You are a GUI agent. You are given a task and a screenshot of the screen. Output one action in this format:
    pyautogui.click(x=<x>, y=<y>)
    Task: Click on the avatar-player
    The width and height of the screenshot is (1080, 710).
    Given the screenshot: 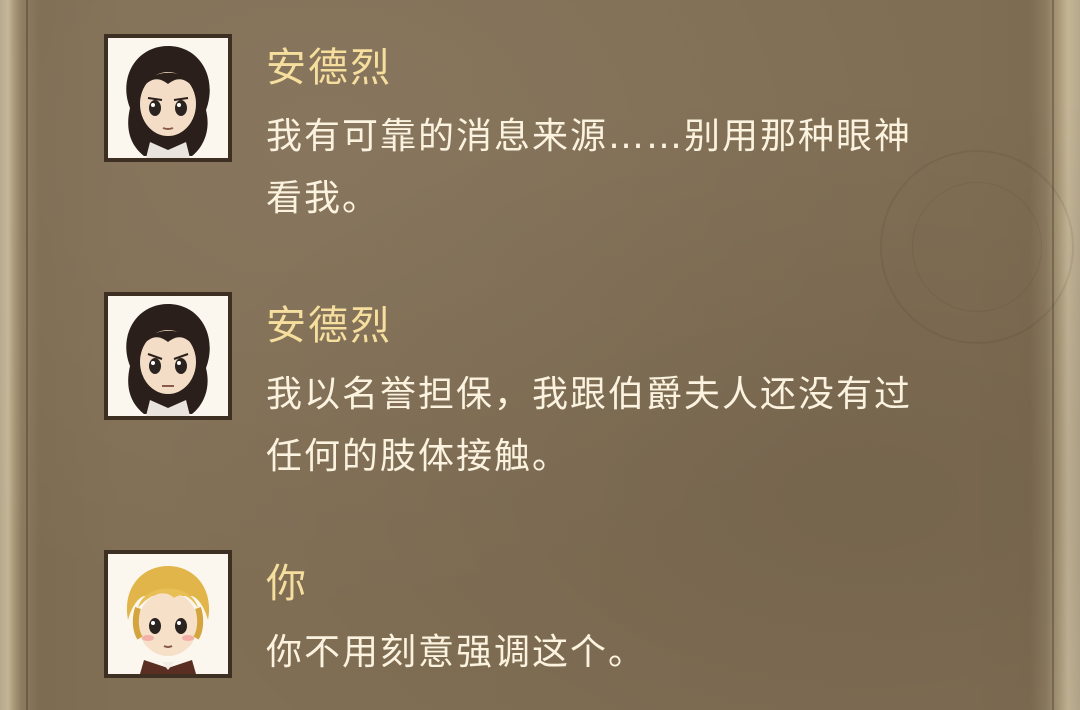 What is the action you would take?
    pyautogui.click(x=168, y=614)
    